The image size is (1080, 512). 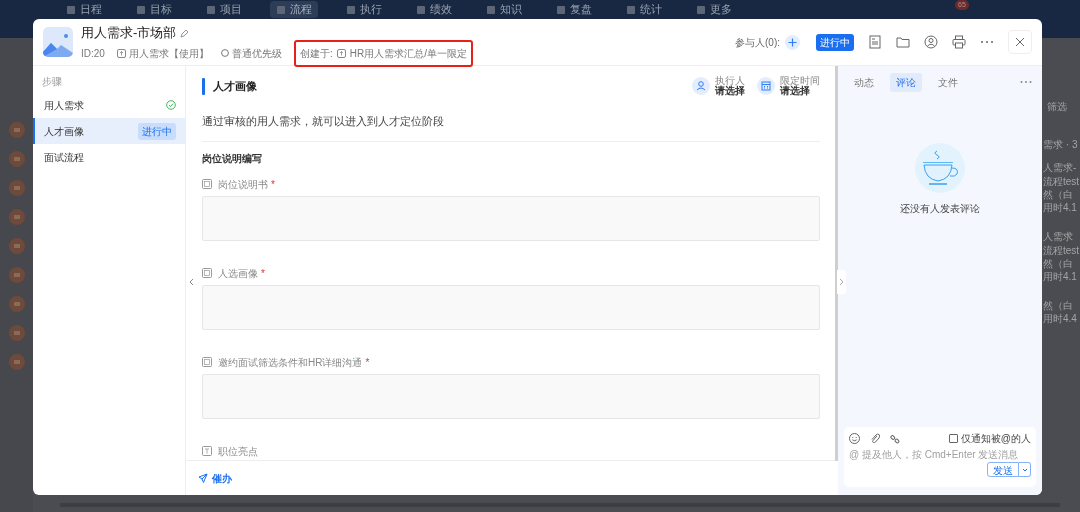 I want to click on checkbox, so click(x=953, y=438).